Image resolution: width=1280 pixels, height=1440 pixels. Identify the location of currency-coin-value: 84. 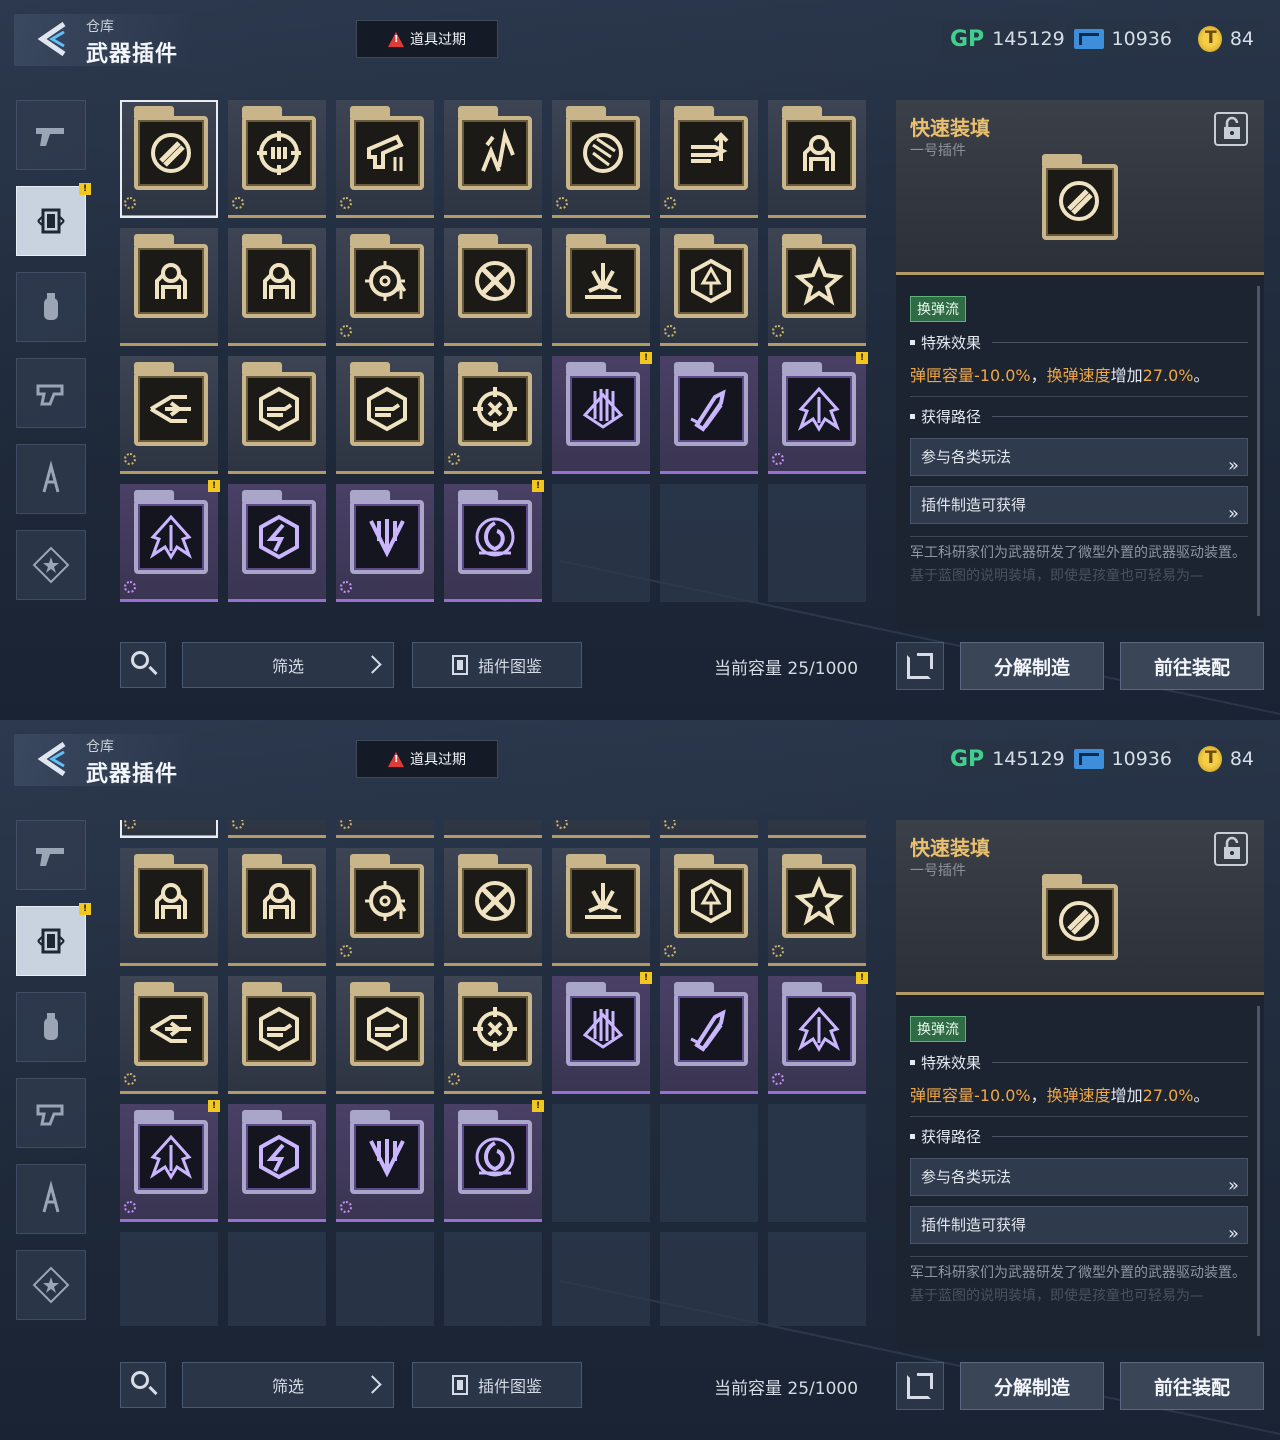
(1241, 39).